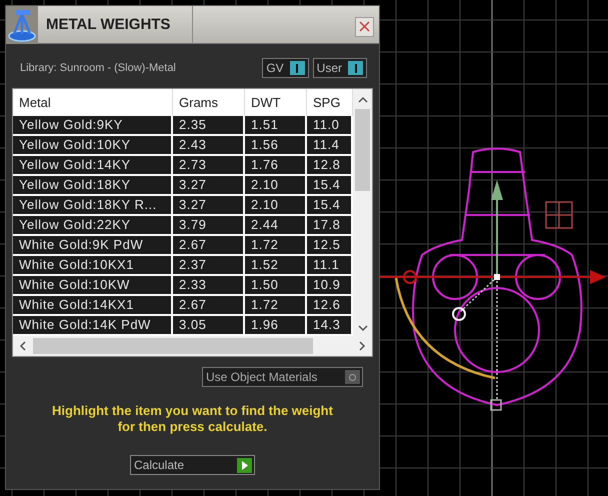 This screenshot has height=496, width=608. I want to click on vertical-scrollbar, so click(362, 212).